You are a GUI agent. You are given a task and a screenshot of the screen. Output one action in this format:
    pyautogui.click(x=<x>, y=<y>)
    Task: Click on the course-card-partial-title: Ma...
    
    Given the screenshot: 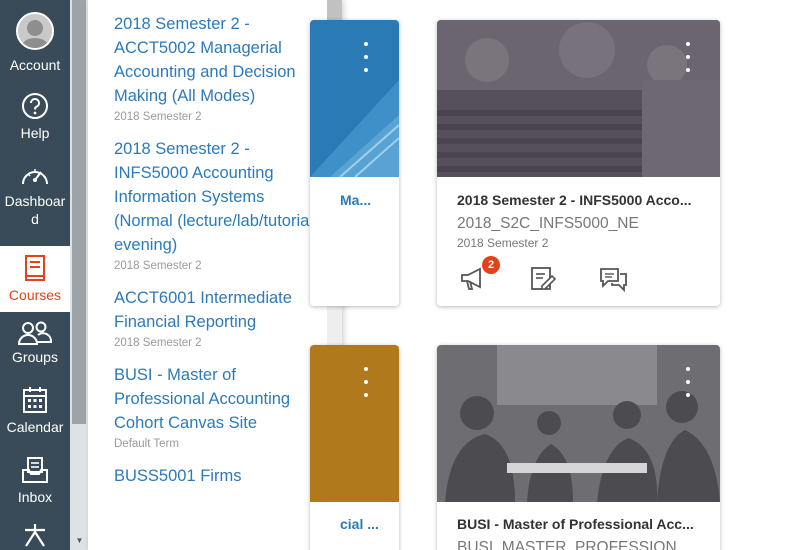 What is the action you would take?
    pyautogui.click(x=355, y=200)
    